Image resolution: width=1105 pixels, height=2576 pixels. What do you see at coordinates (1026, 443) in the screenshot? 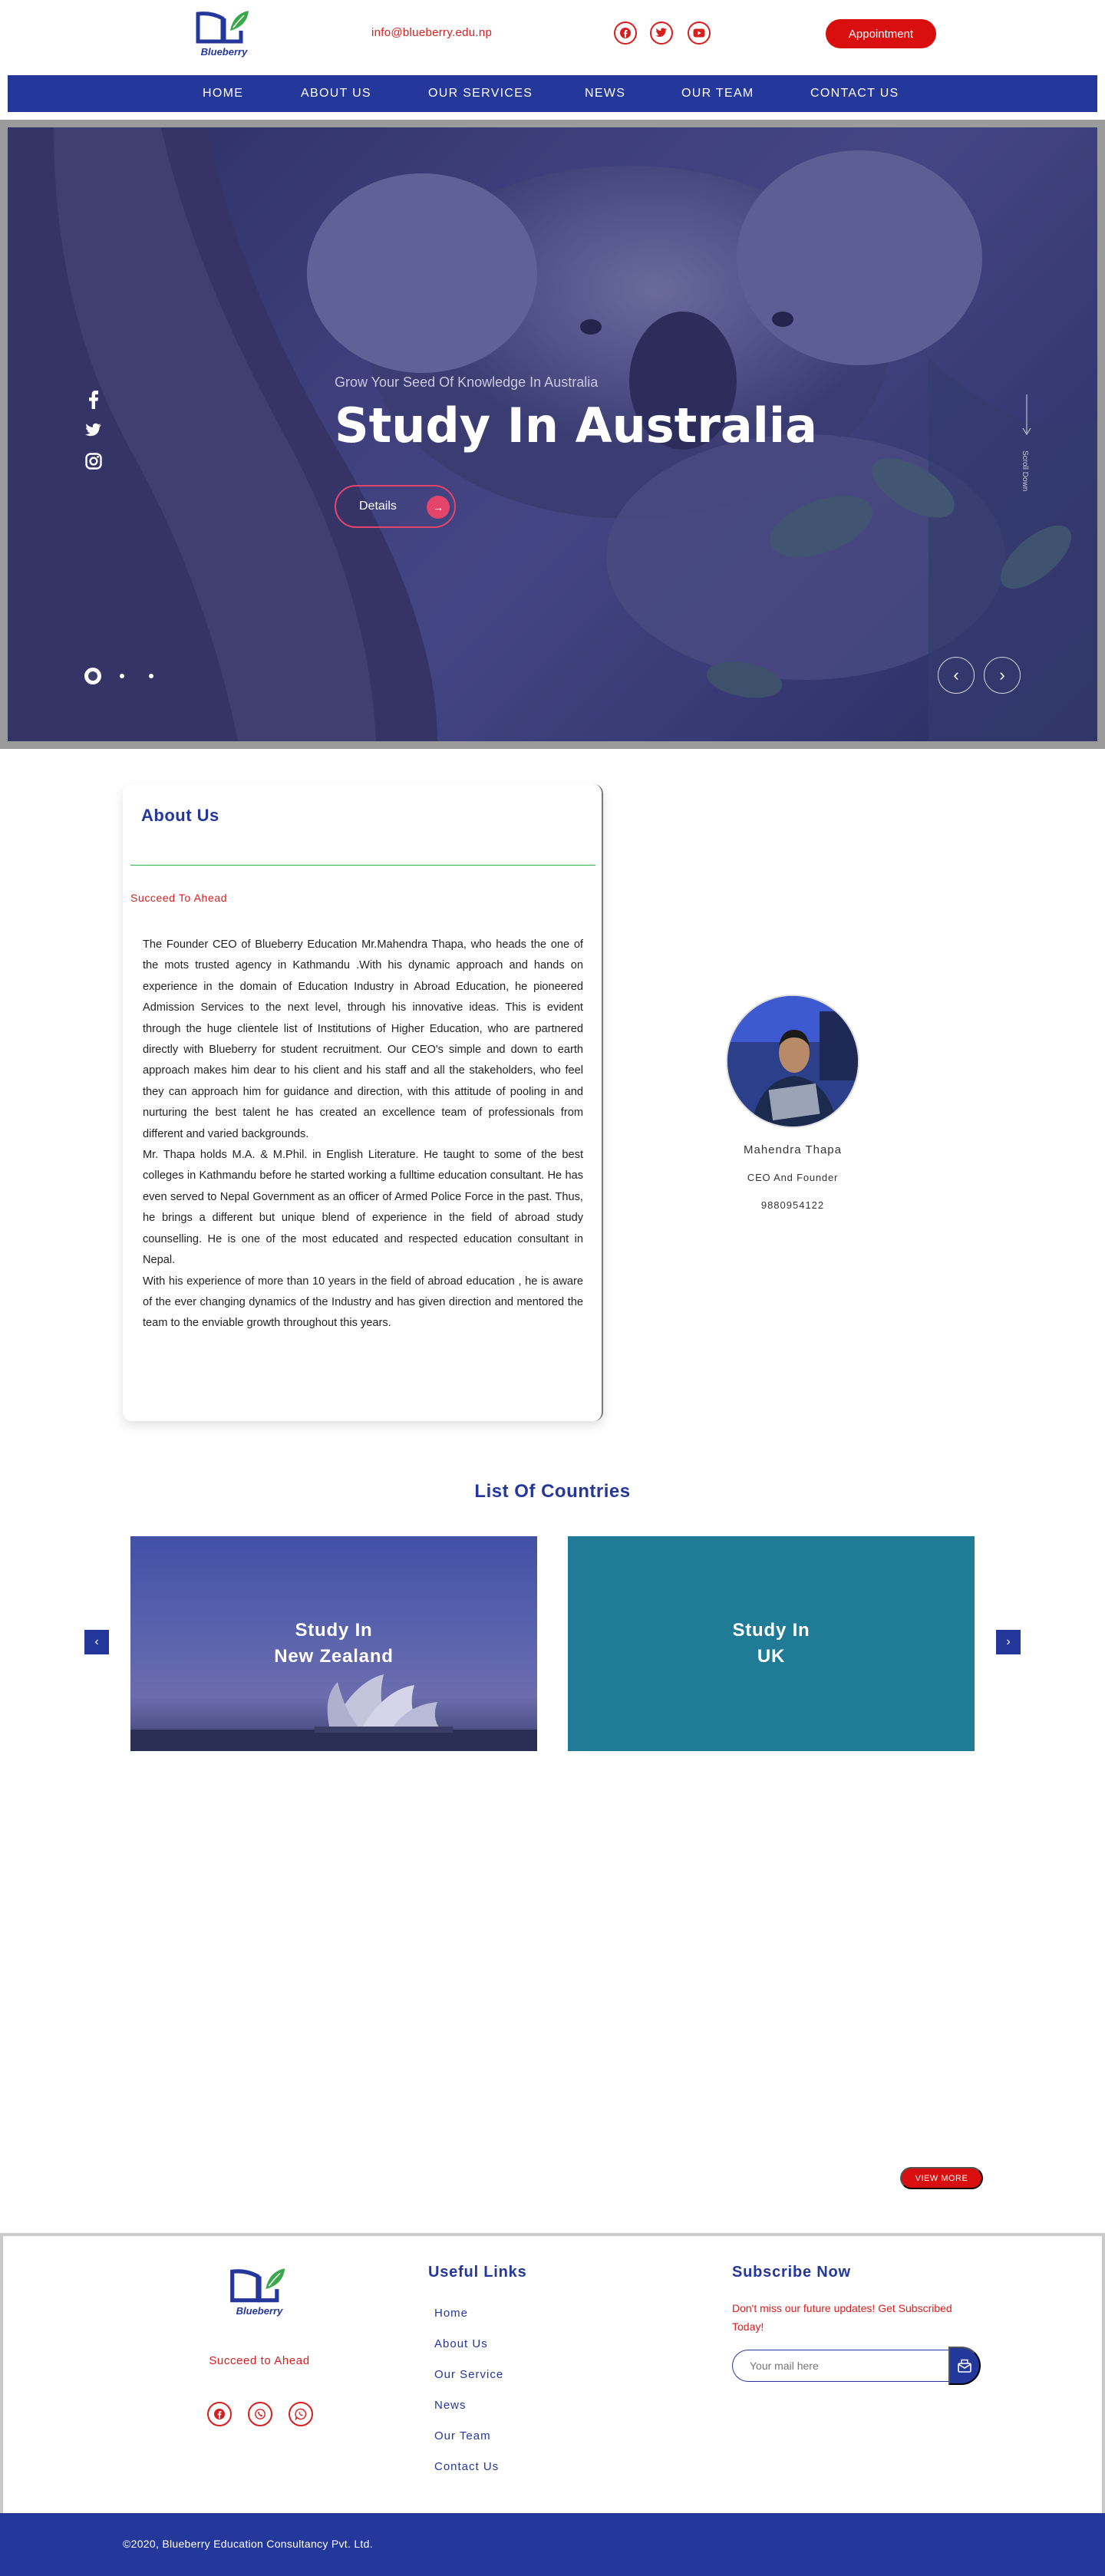
I see `scroll-down-indicator: Scroll Down` at bounding box center [1026, 443].